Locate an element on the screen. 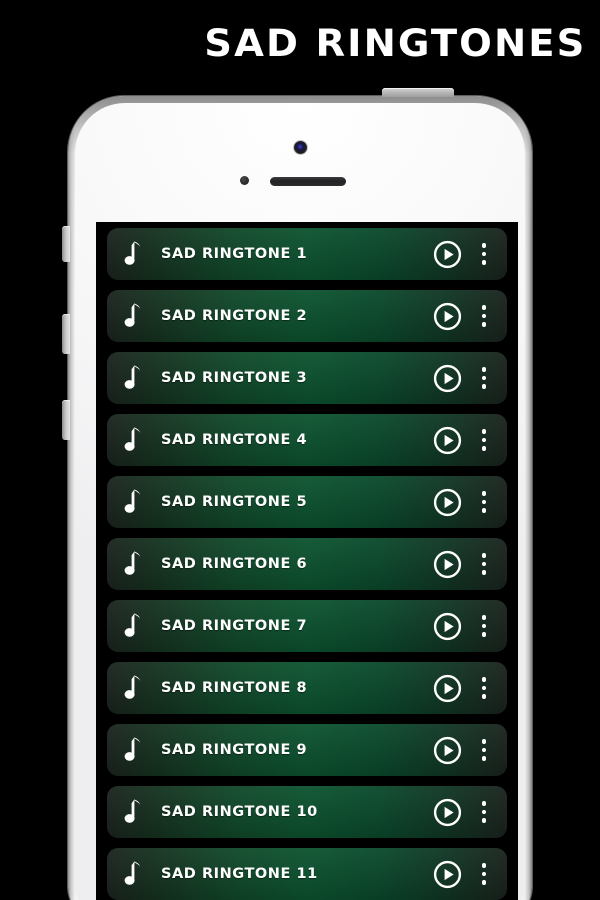 This screenshot has height=900, width=600. ringtone-label: SAD RINGTONE 8 is located at coordinates (234, 688).